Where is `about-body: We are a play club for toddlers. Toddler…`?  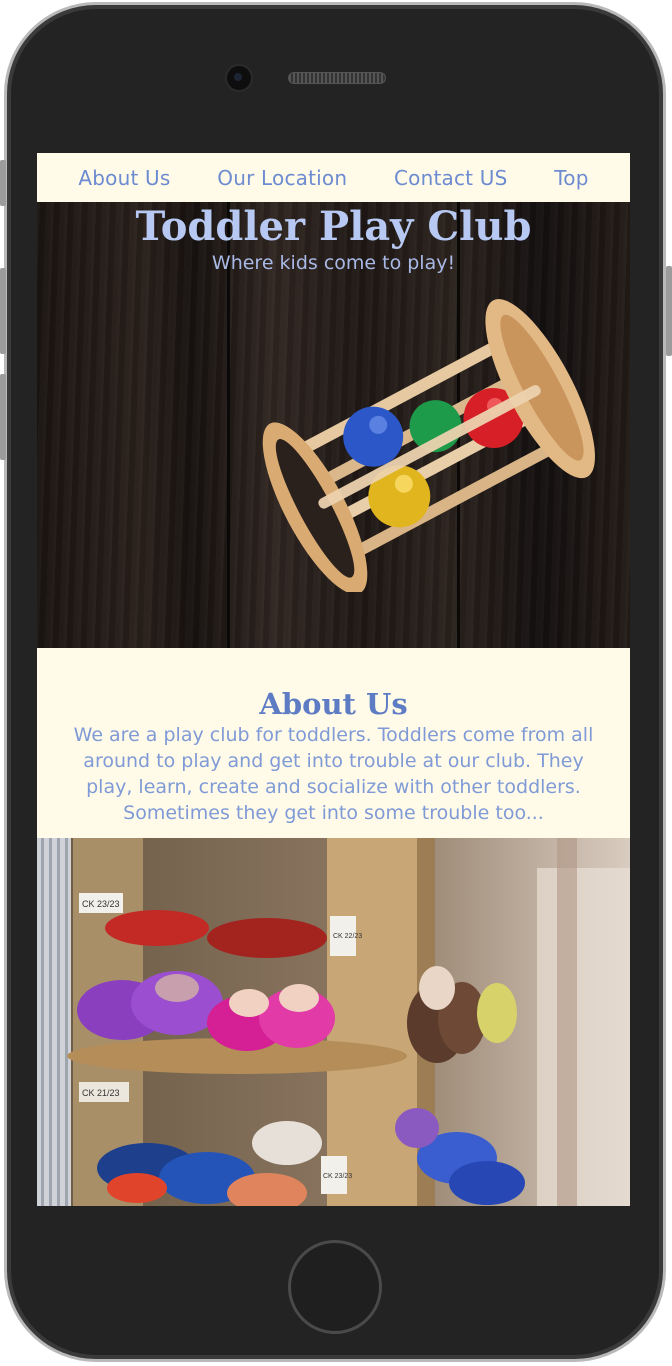 about-body: We are a play club for toddlers. Toddler… is located at coordinates (333, 774).